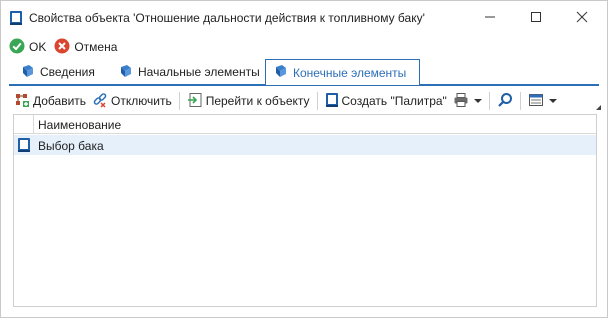  What do you see at coordinates (71, 146) in the screenshot?
I see `row-name-cell: Выбор бака` at bounding box center [71, 146].